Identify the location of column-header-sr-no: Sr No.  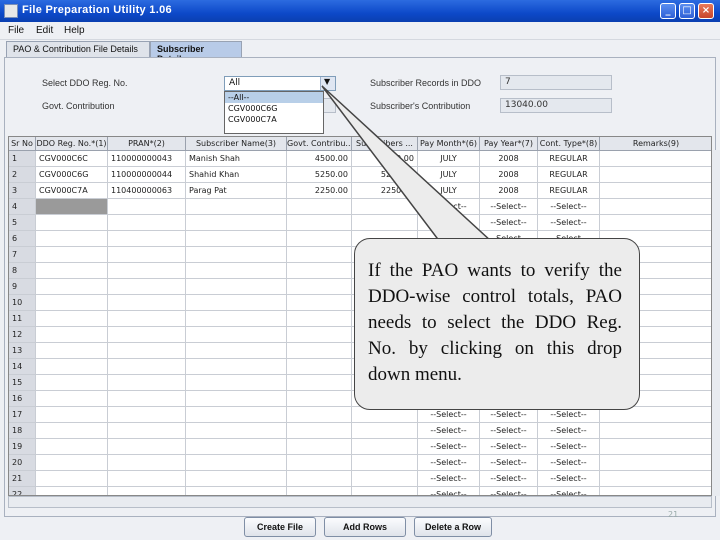
(22, 144).